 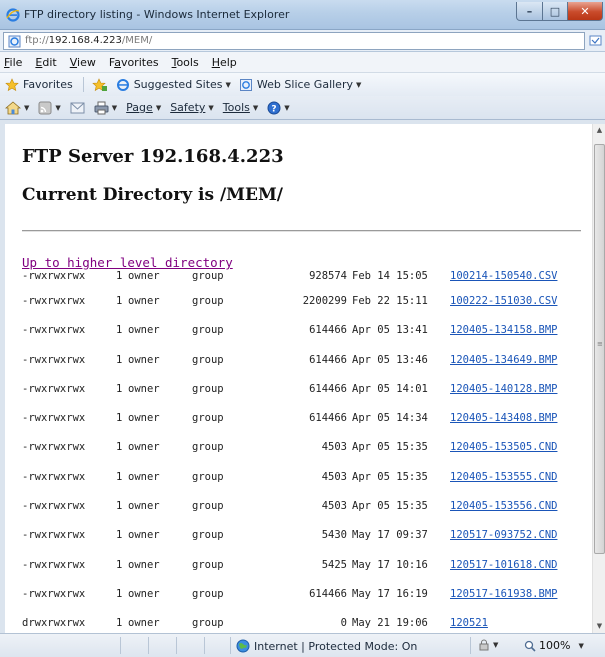 I want to click on file-link: 120517-093752.CND, so click(x=503, y=535).